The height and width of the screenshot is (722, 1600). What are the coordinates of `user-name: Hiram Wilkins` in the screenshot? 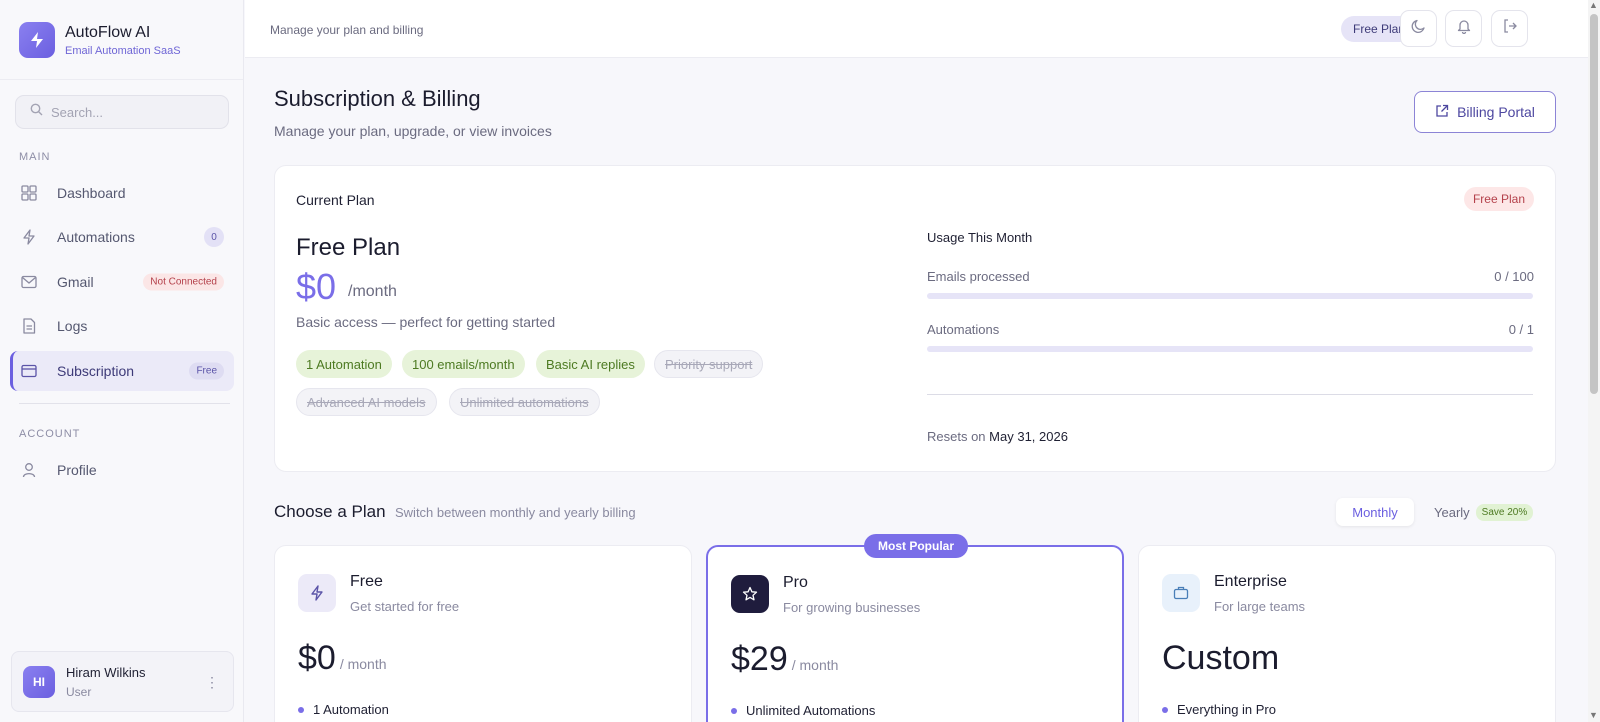 It's located at (106, 672).